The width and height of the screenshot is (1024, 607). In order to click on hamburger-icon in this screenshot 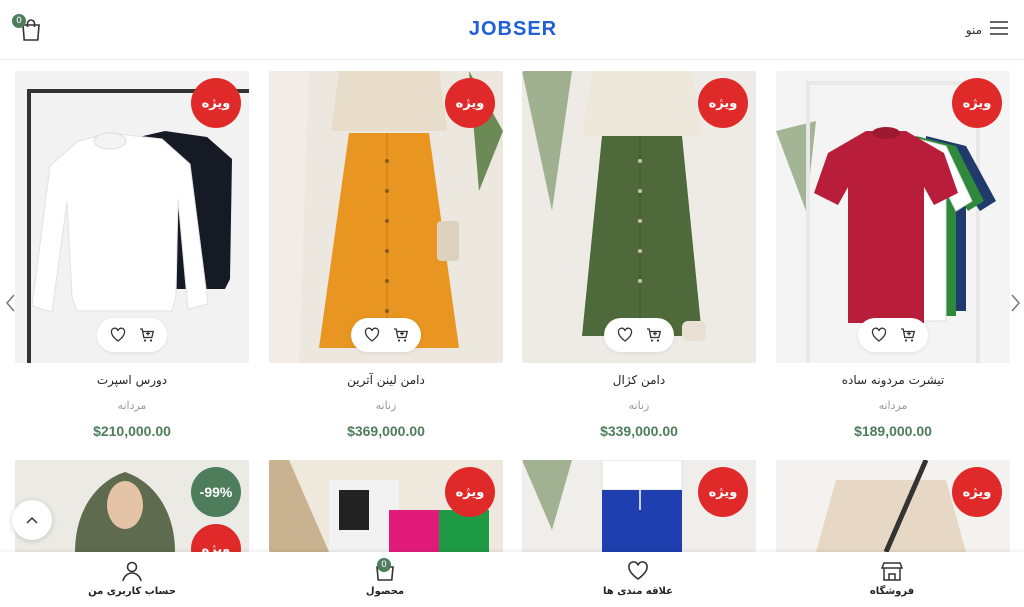, I will do `click(999, 30)`.